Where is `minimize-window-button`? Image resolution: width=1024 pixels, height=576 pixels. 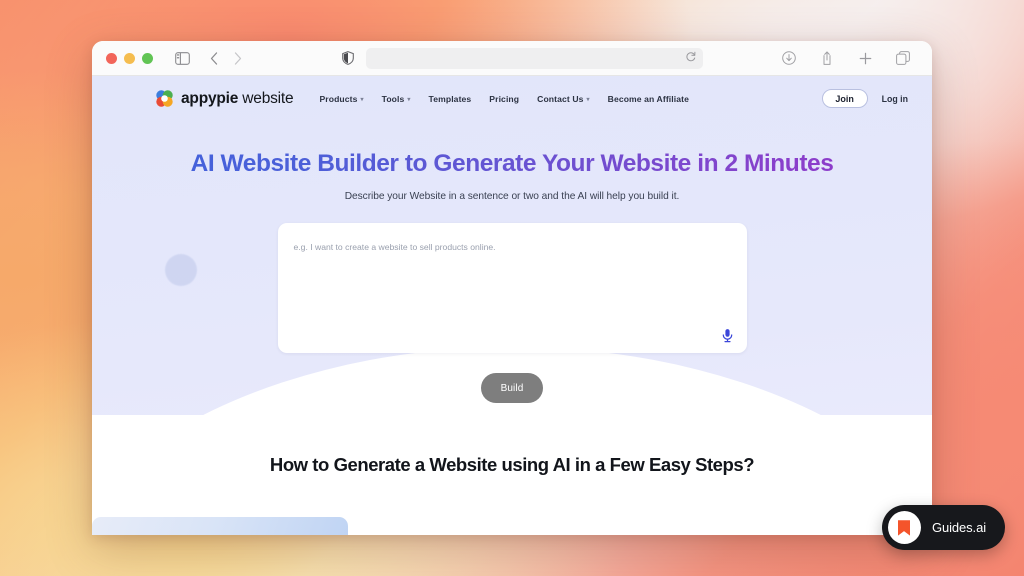 minimize-window-button is located at coordinates (129, 58).